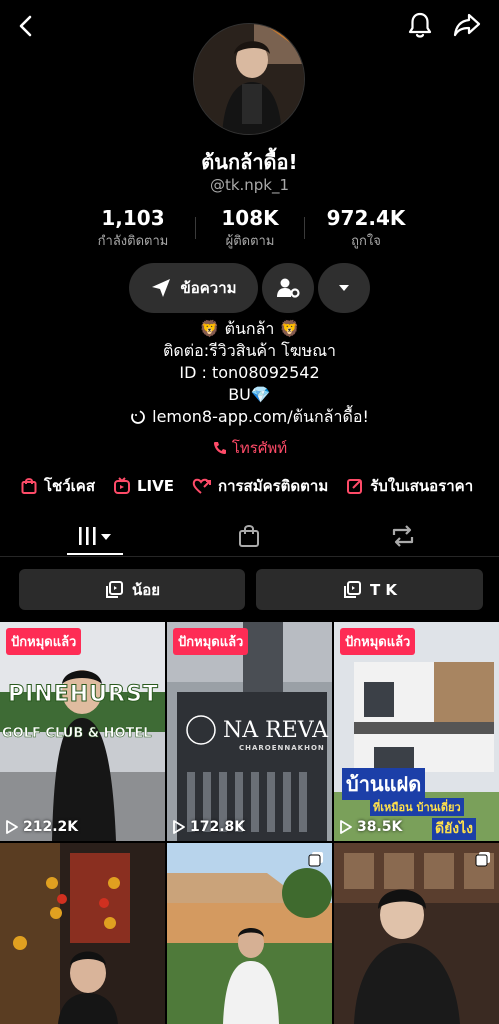 Image resolution: width=499 pixels, height=1024 pixels. What do you see at coordinates (273, 486) in the screenshot?
I see `feature-label: การสมัครติดตาม` at bounding box center [273, 486].